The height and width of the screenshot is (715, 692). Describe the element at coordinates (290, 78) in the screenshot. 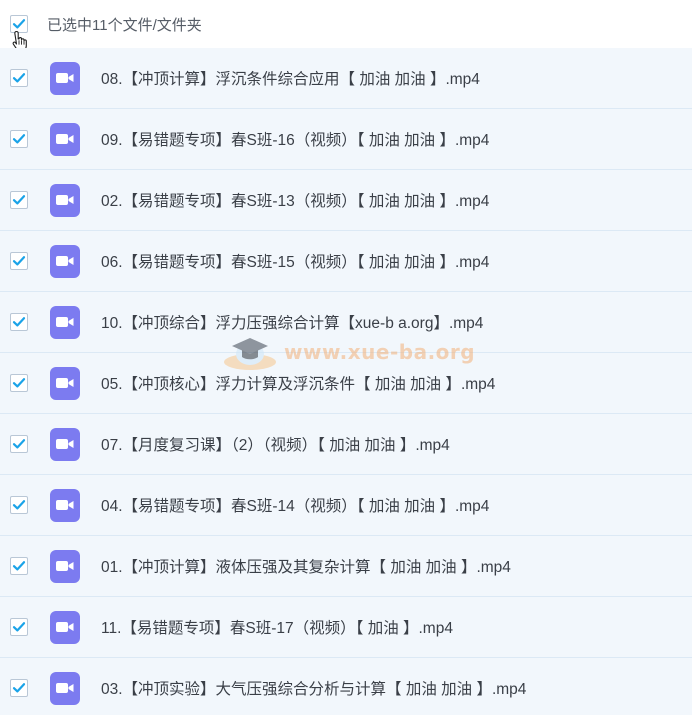

I see `file-name: 08.【冲顶计算】浮沉条件综合应用【 加油 加油 】.mp4` at that location.